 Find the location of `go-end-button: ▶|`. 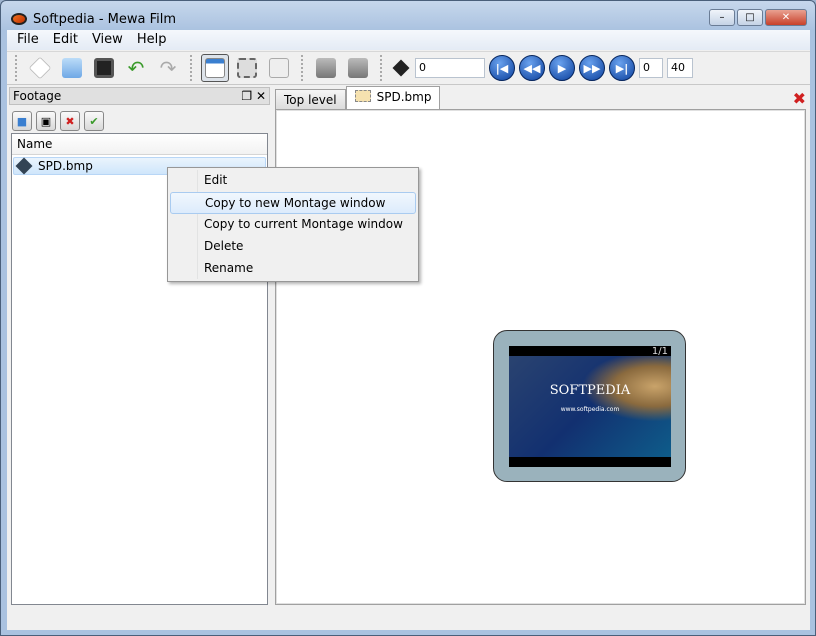

go-end-button: ▶| is located at coordinates (622, 68).